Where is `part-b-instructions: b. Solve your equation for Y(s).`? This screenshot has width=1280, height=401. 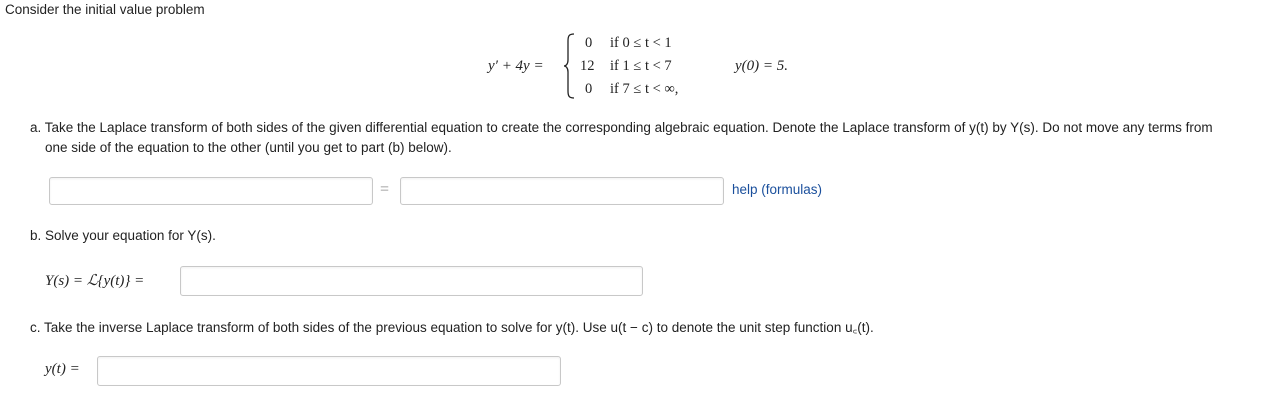 part-b-instructions: b. Solve your equation for Y(s). is located at coordinates (123, 235).